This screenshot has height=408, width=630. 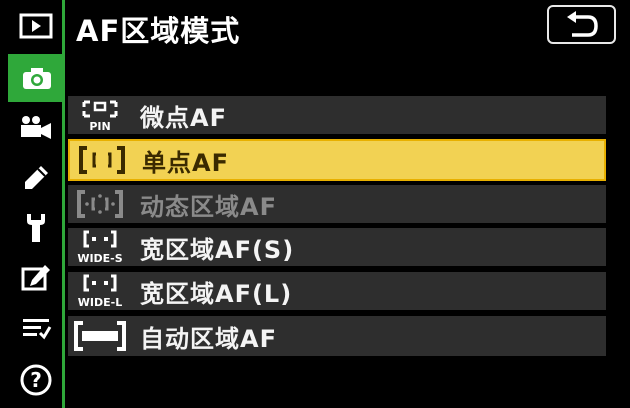 What do you see at coordinates (337, 247) in the screenshot?
I see `menu-item-wide-area-s: WIDE-S 宽区域AF(S)` at bounding box center [337, 247].